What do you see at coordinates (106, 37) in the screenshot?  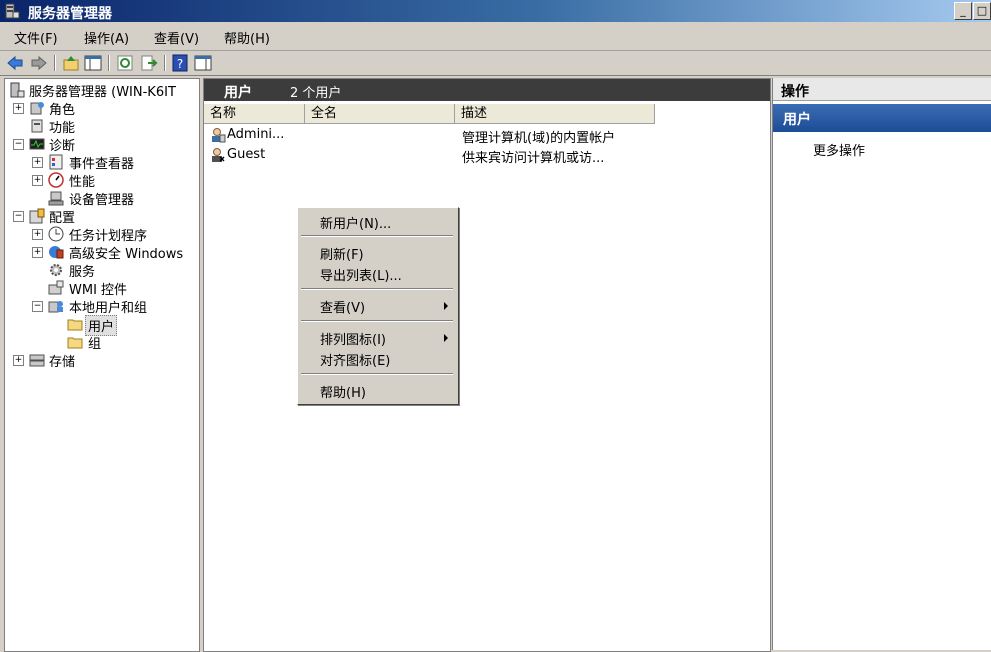 I see `menu-action: 操作(A)` at bounding box center [106, 37].